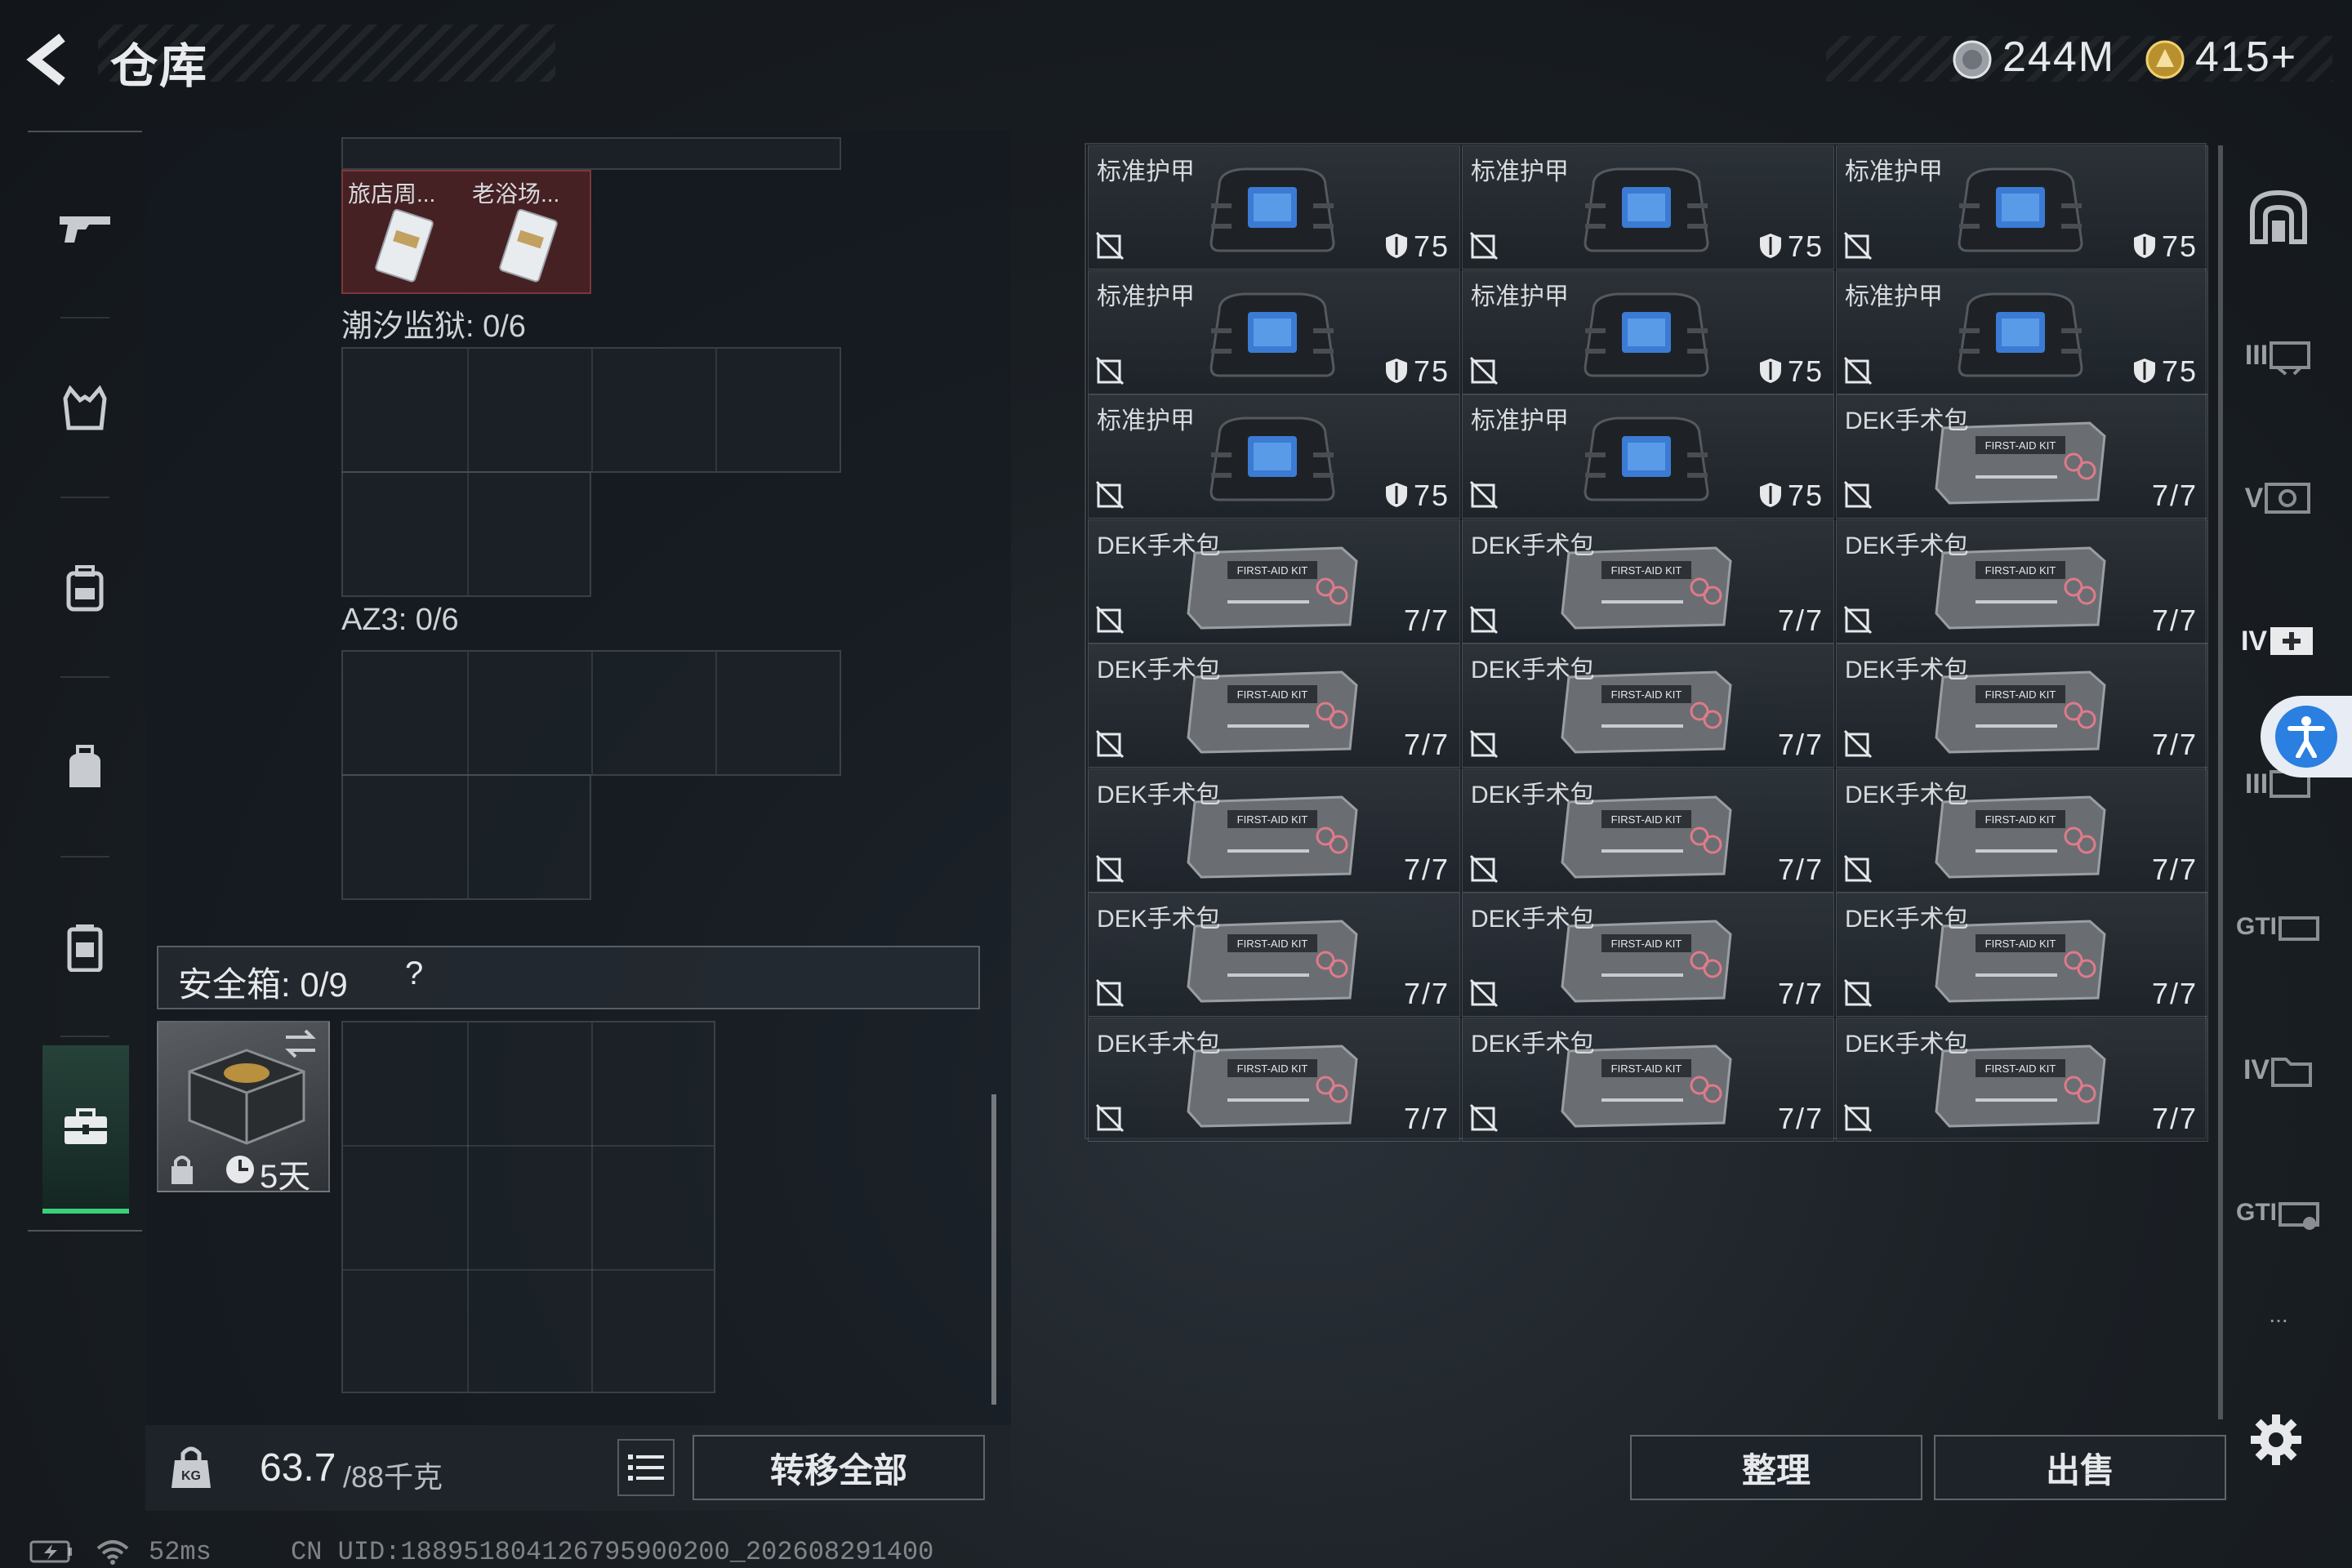 The width and height of the screenshot is (2352, 1568). I want to click on bag-icon, so click(84, 766).